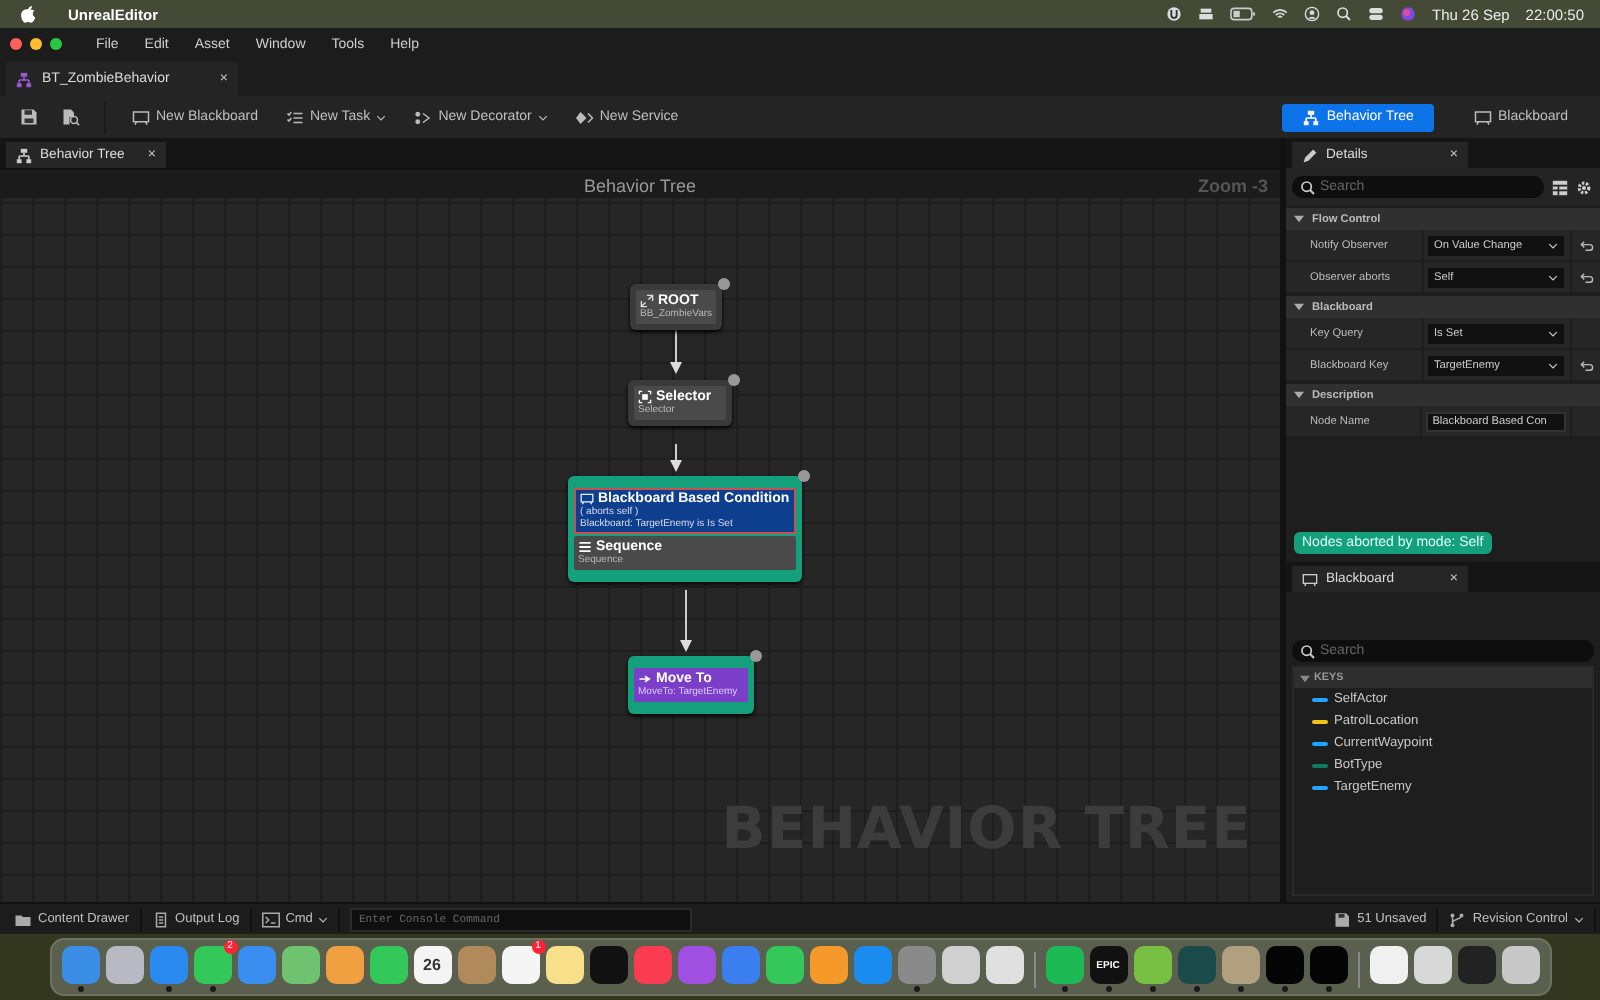  What do you see at coordinates (23, 919) in the screenshot?
I see `folder-icon` at bounding box center [23, 919].